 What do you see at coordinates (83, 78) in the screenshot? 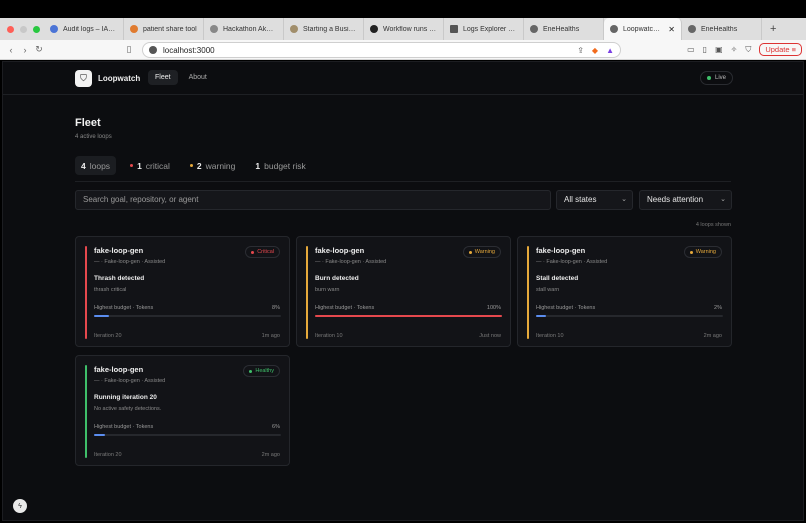
I see `shield-logo-icon: ⛉` at bounding box center [83, 78].